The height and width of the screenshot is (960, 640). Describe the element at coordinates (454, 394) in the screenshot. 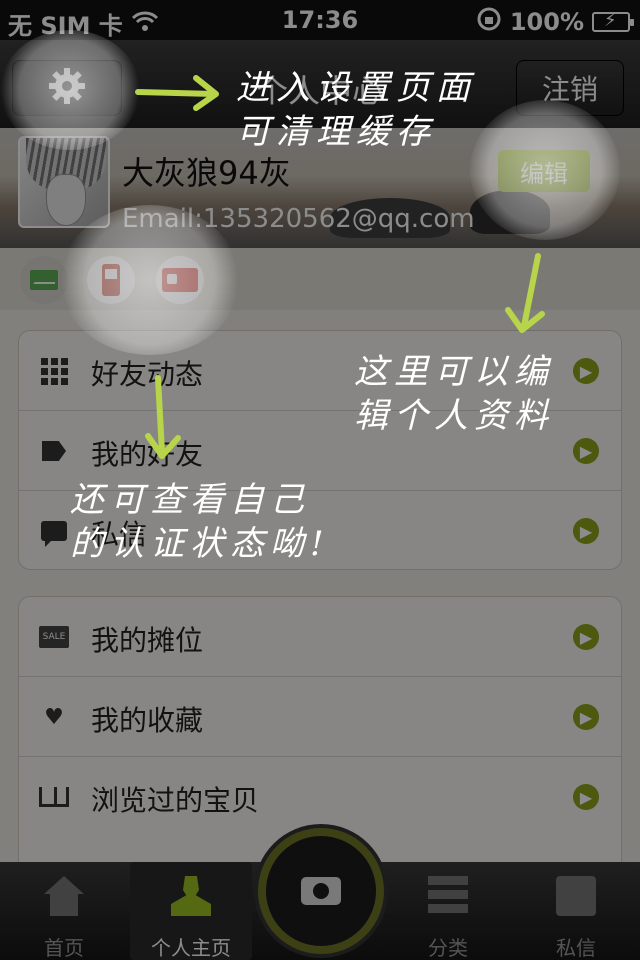

I see `hint-edit: 这里可以编 辑个人资料` at that location.